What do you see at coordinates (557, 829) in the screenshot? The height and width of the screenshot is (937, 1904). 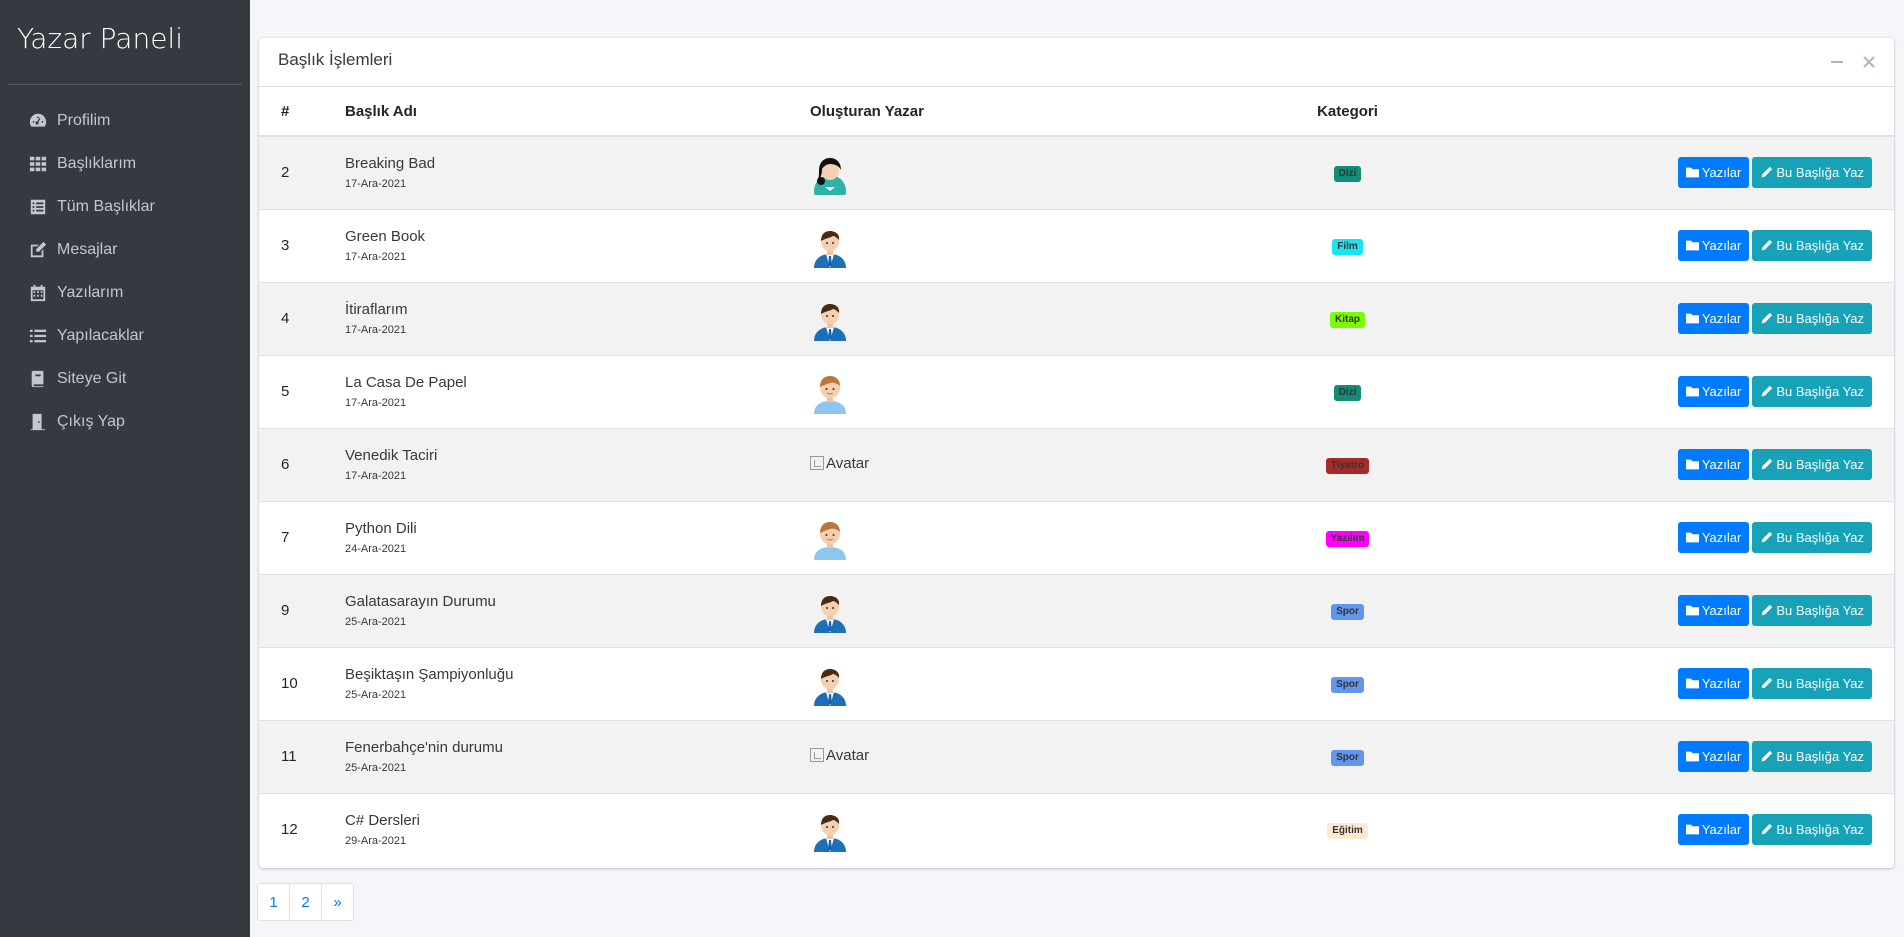 I see `row-title-cell: C# Dersleri 29-Ara-2021` at bounding box center [557, 829].